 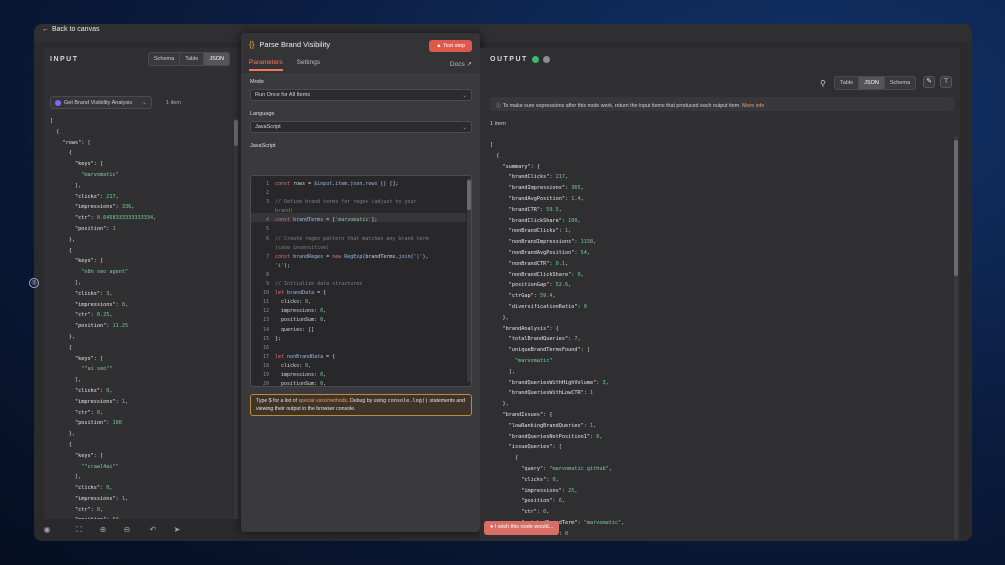 What do you see at coordinates (547, 306) in the screenshot?
I see `json-line: "diversificationRatio": 0` at bounding box center [547, 306].